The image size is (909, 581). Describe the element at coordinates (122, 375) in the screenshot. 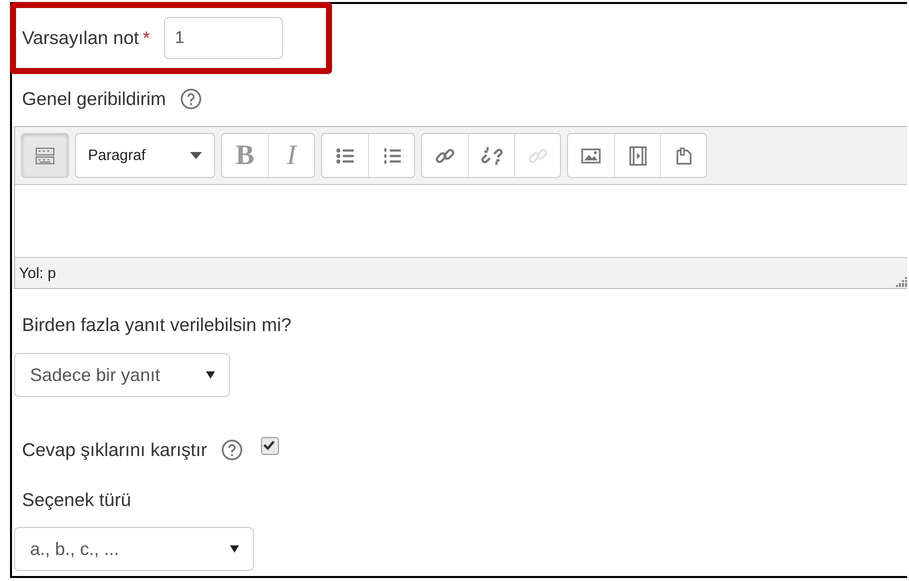

I see `answer-mode-dropdown: Sadece bir yanıt` at that location.